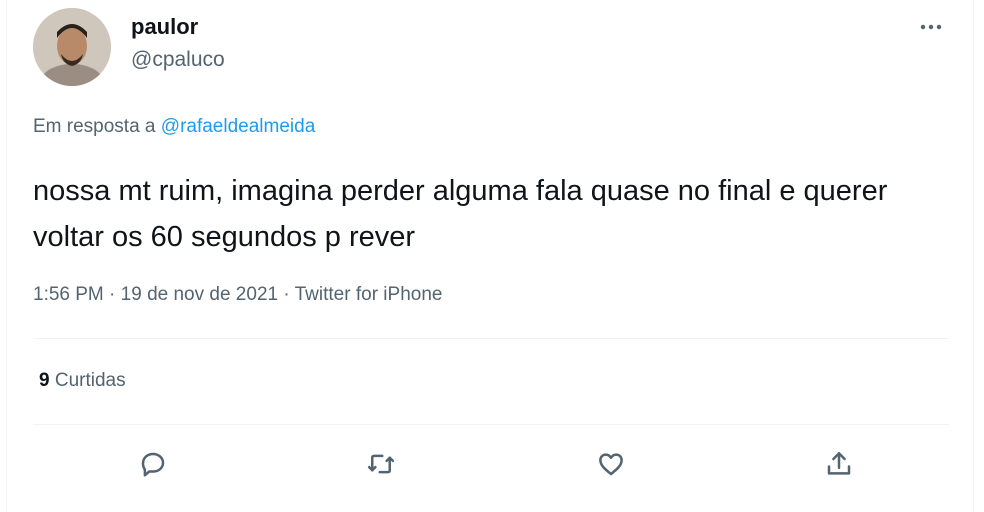  I want to click on more-dots-icon, so click(931, 27).